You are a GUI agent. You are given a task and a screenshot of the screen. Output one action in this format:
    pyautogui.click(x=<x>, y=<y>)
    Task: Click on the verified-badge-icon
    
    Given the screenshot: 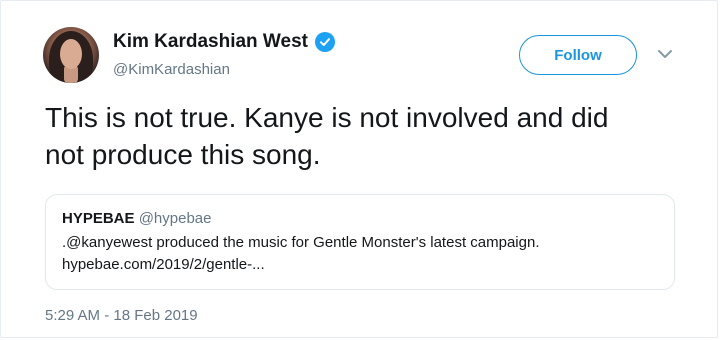 What is the action you would take?
    pyautogui.click(x=324, y=42)
    